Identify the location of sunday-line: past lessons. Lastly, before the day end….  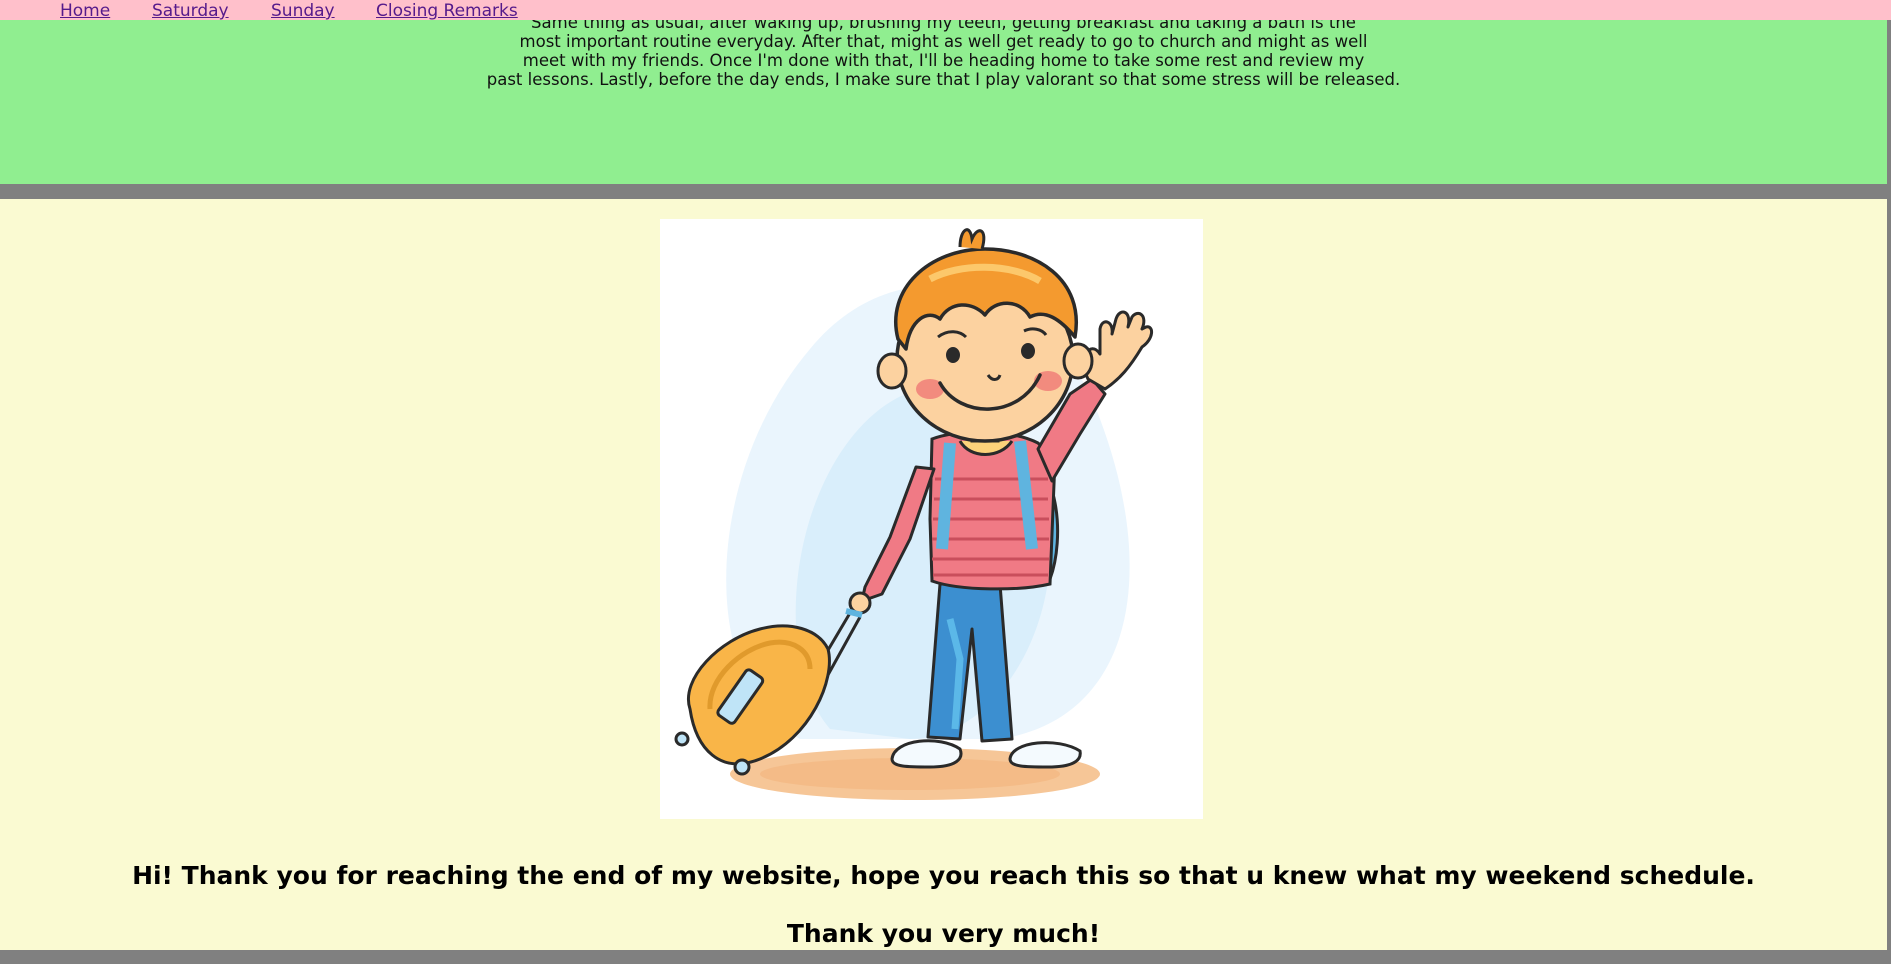
(943, 79).